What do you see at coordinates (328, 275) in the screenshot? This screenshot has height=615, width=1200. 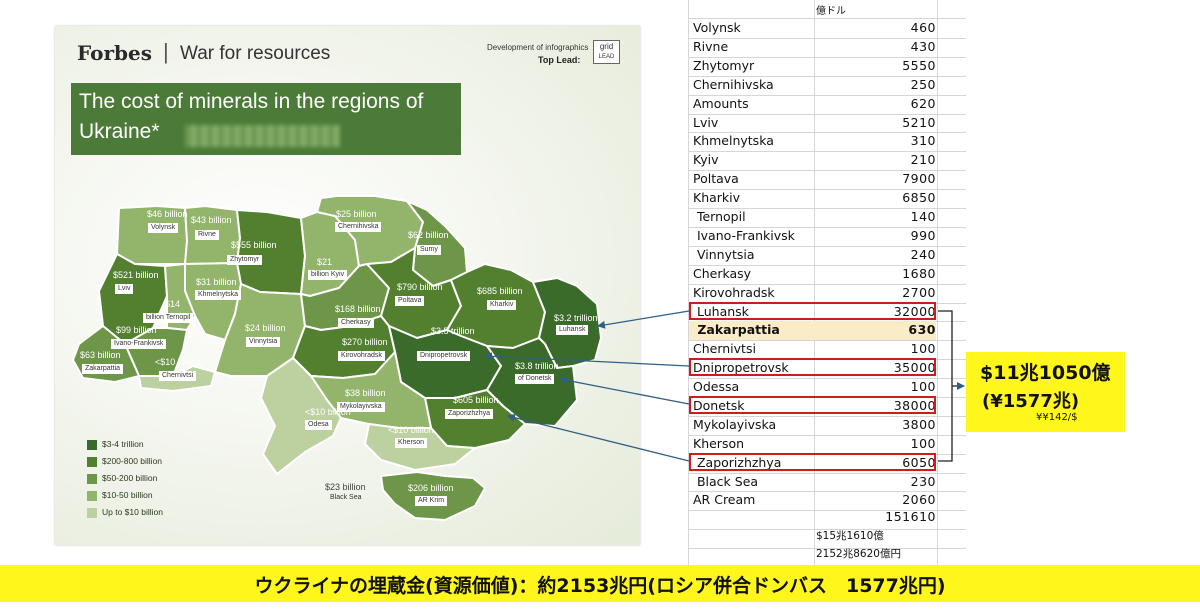 I see `kyiv-name: billion Kyiv` at bounding box center [328, 275].